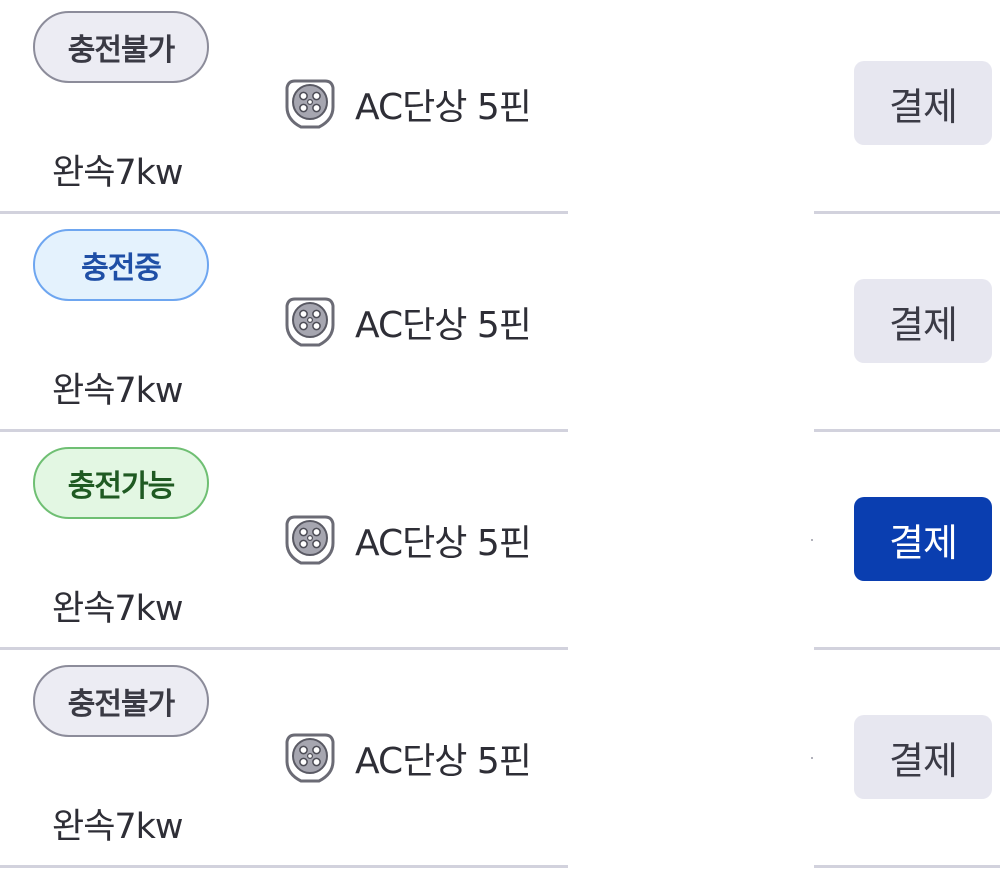  What do you see at coordinates (121, 483) in the screenshot?
I see `status-badge: 충전가능` at bounding box center [121, 483].